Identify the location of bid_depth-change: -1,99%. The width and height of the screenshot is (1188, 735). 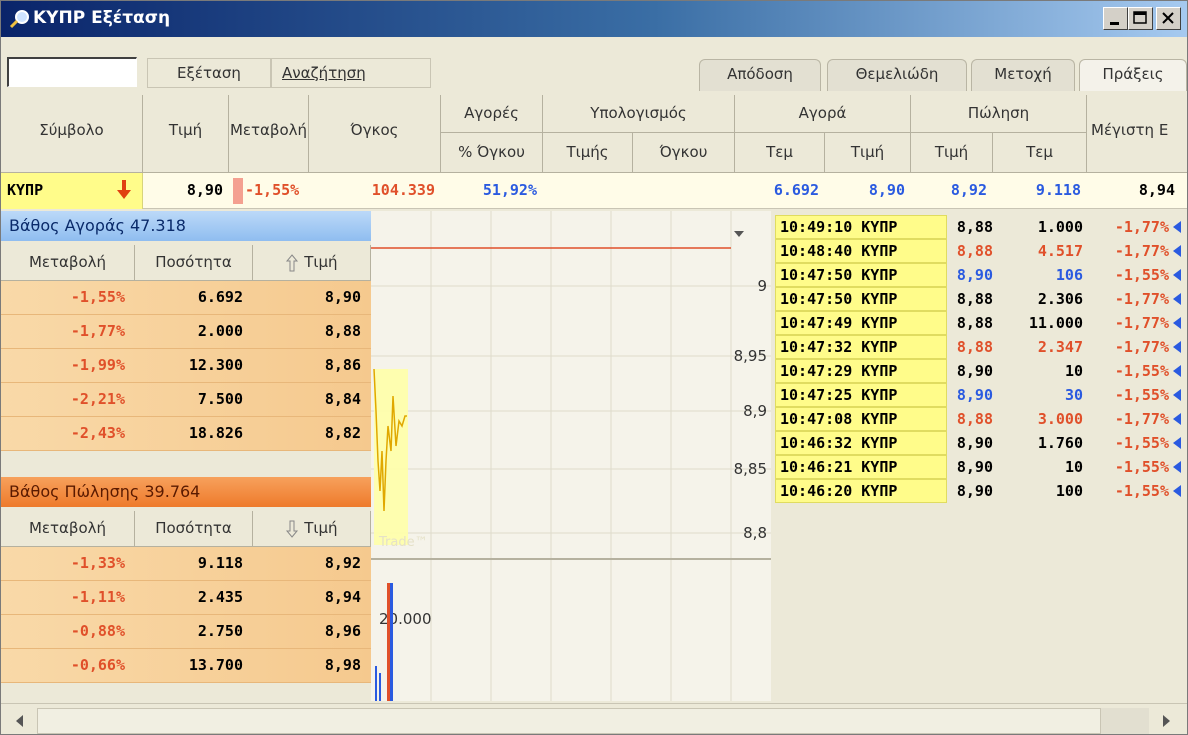
(97, 365).